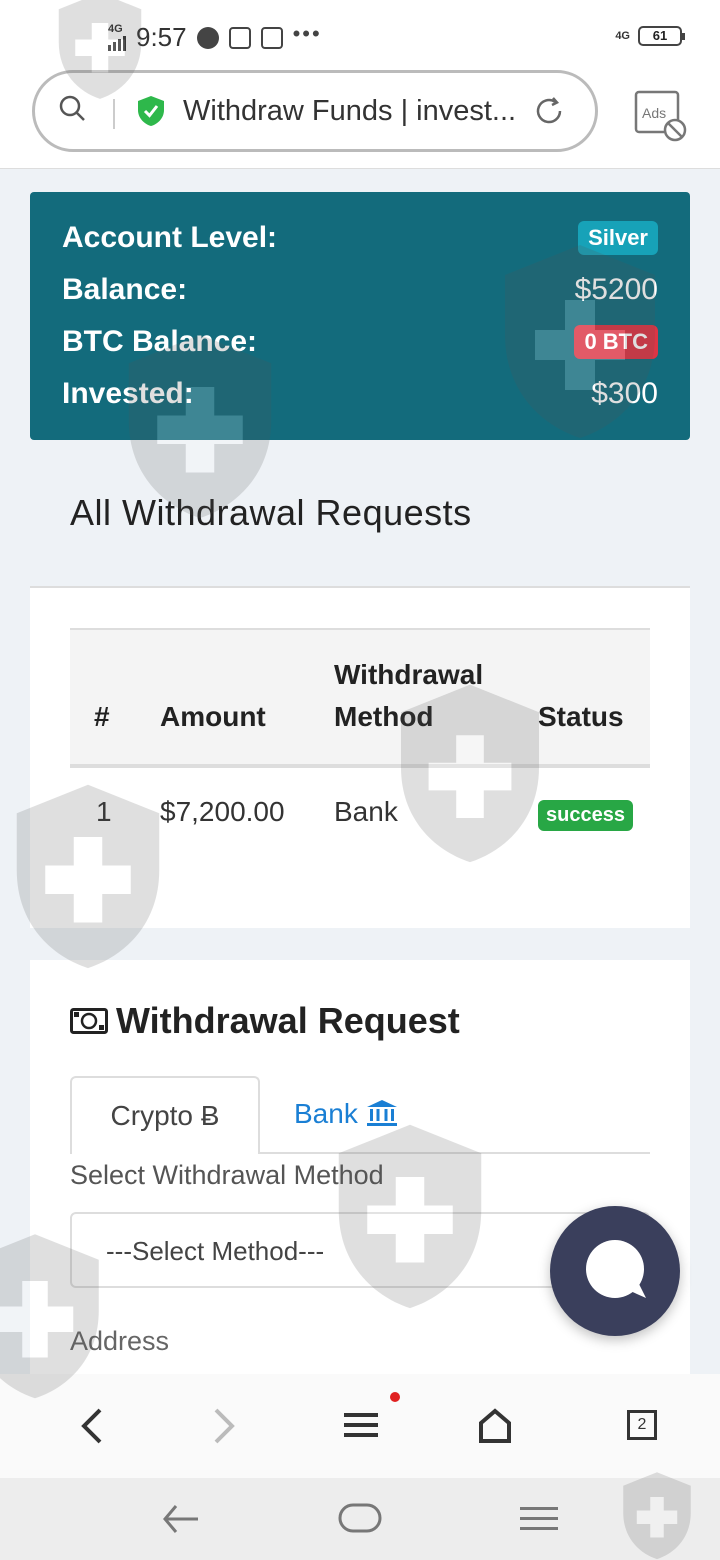  What do you see at coordinates (381, 1113) in the screenshot?
I see `bank-icon` at bounding box center [381, 1113].